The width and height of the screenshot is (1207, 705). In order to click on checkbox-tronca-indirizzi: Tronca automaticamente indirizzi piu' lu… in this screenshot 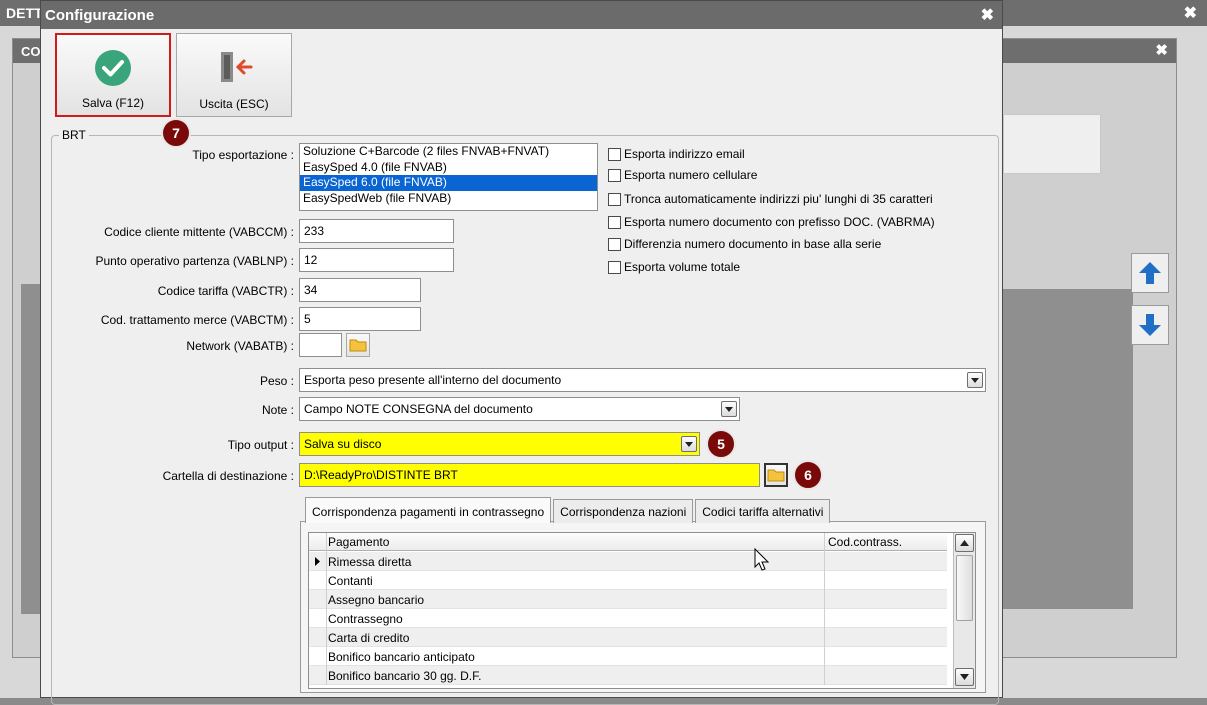, I will do `click(770, 199)`.